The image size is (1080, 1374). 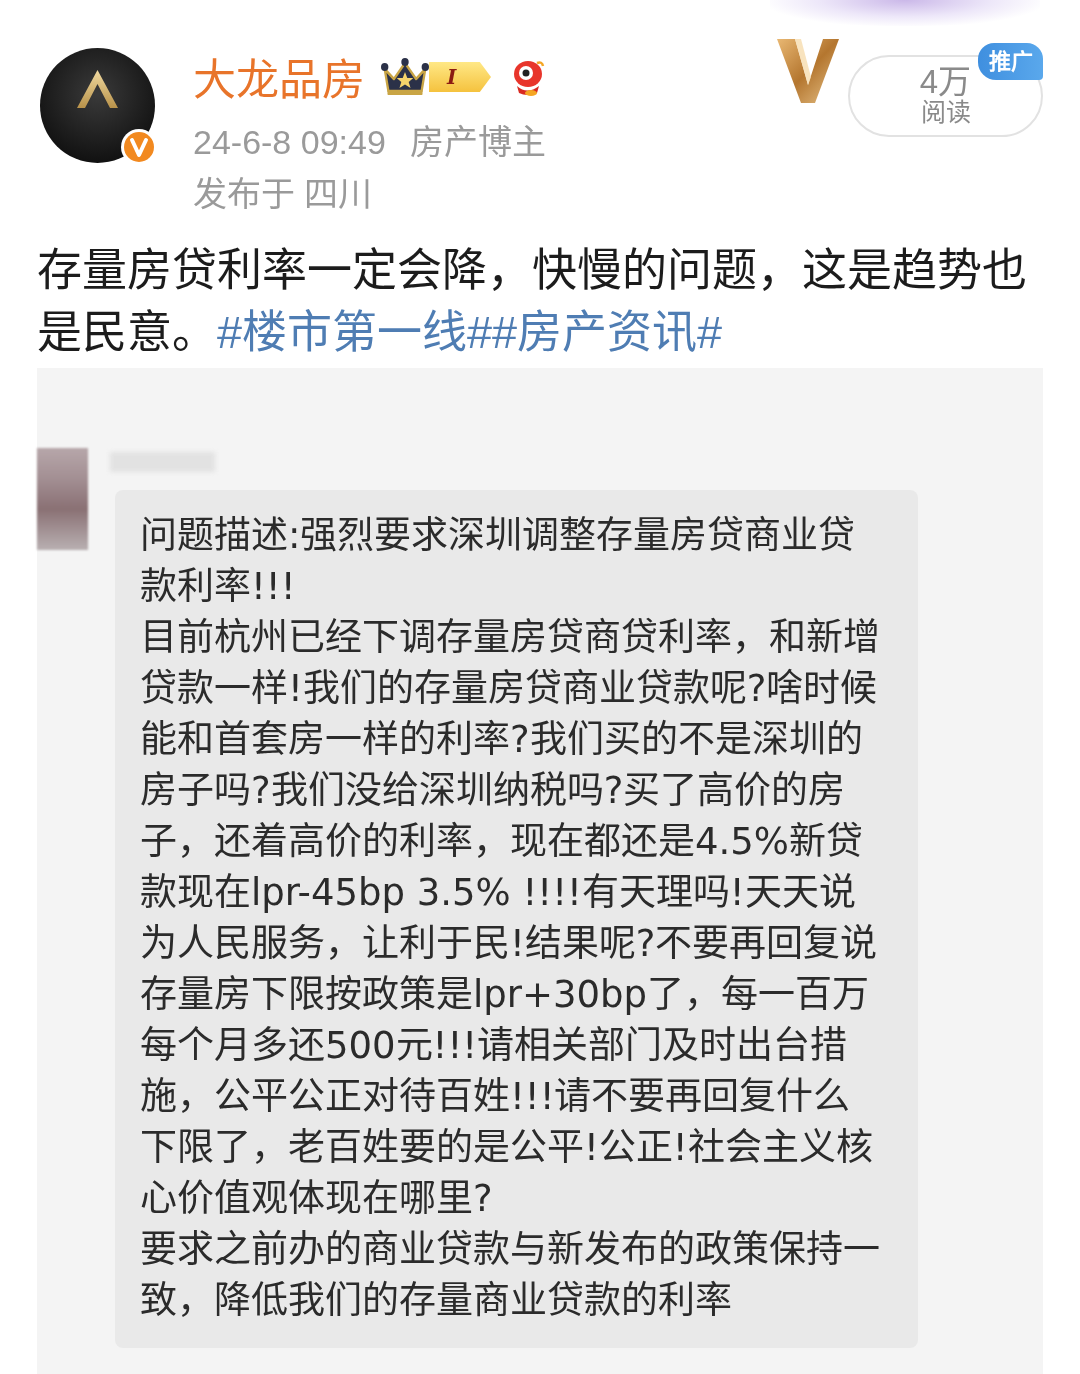 What do you see at coordinates (460, 77) in the screenshot?
I see `level-tag: I` at bounding box center [460, 77].